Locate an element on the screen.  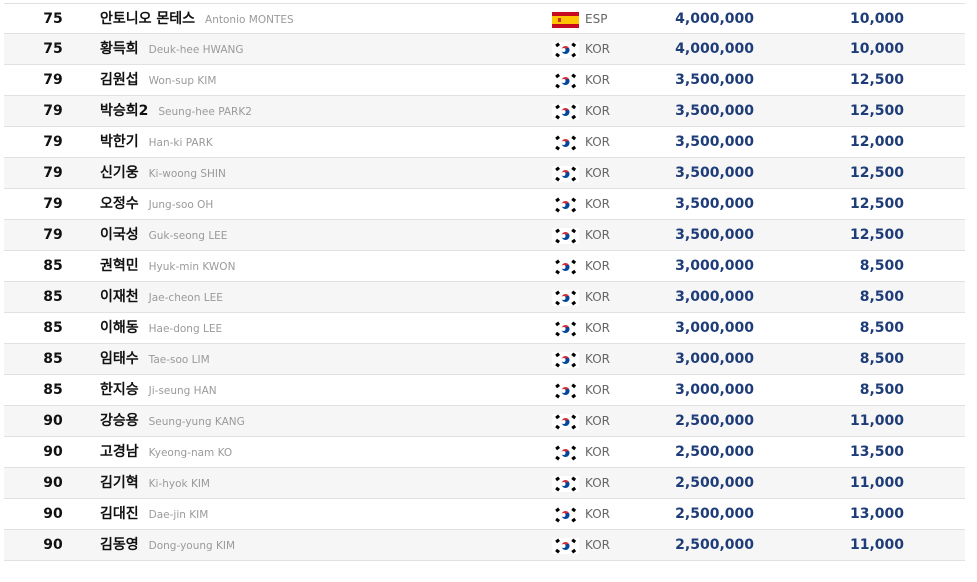
table-row: 75 황득희 Deuk-hee HWANG KOR 4,000,000 10,000 is located at coordinates (484, 49).